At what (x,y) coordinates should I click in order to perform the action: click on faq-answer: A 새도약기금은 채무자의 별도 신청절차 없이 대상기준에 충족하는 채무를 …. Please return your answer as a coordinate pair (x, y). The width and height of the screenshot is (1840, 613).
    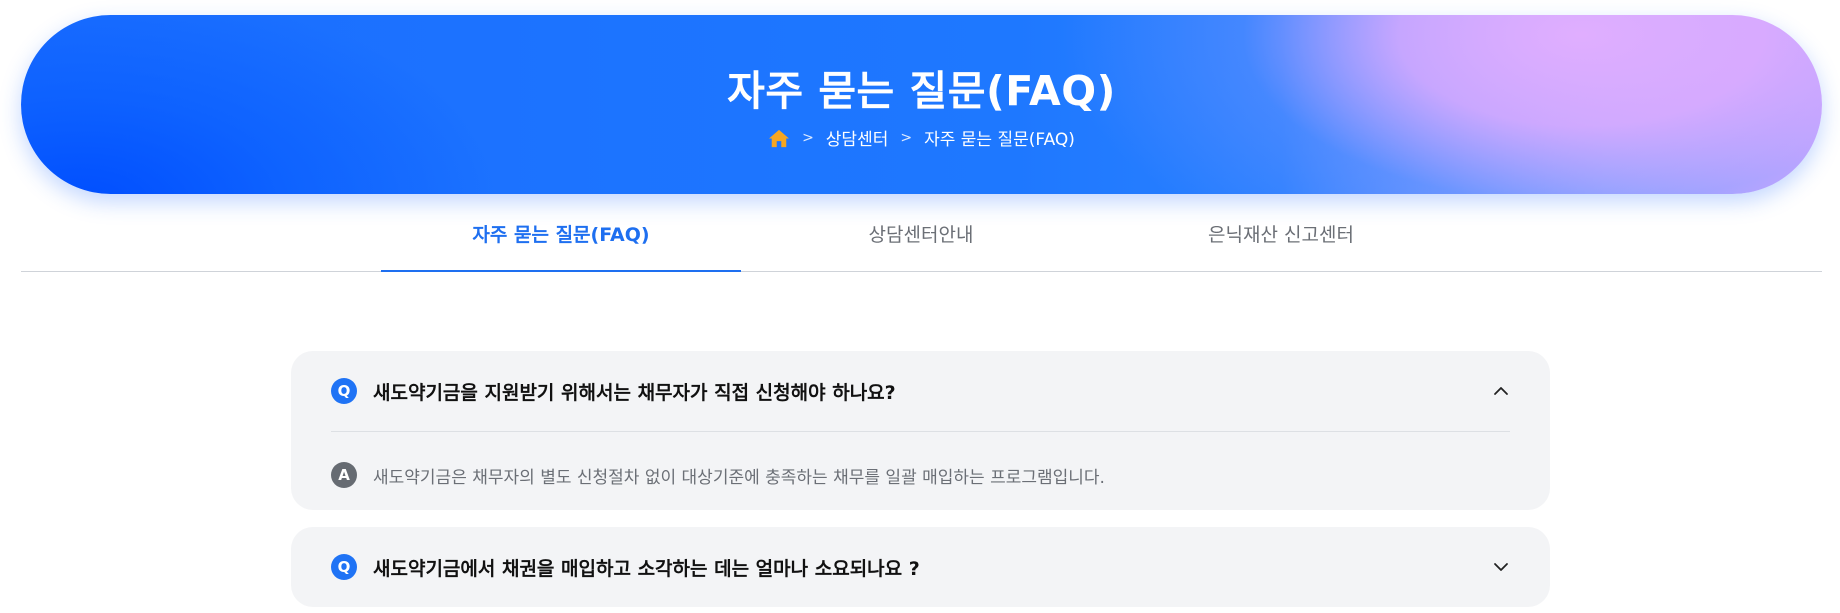
    Looking at the image, I should click on (920, 475).